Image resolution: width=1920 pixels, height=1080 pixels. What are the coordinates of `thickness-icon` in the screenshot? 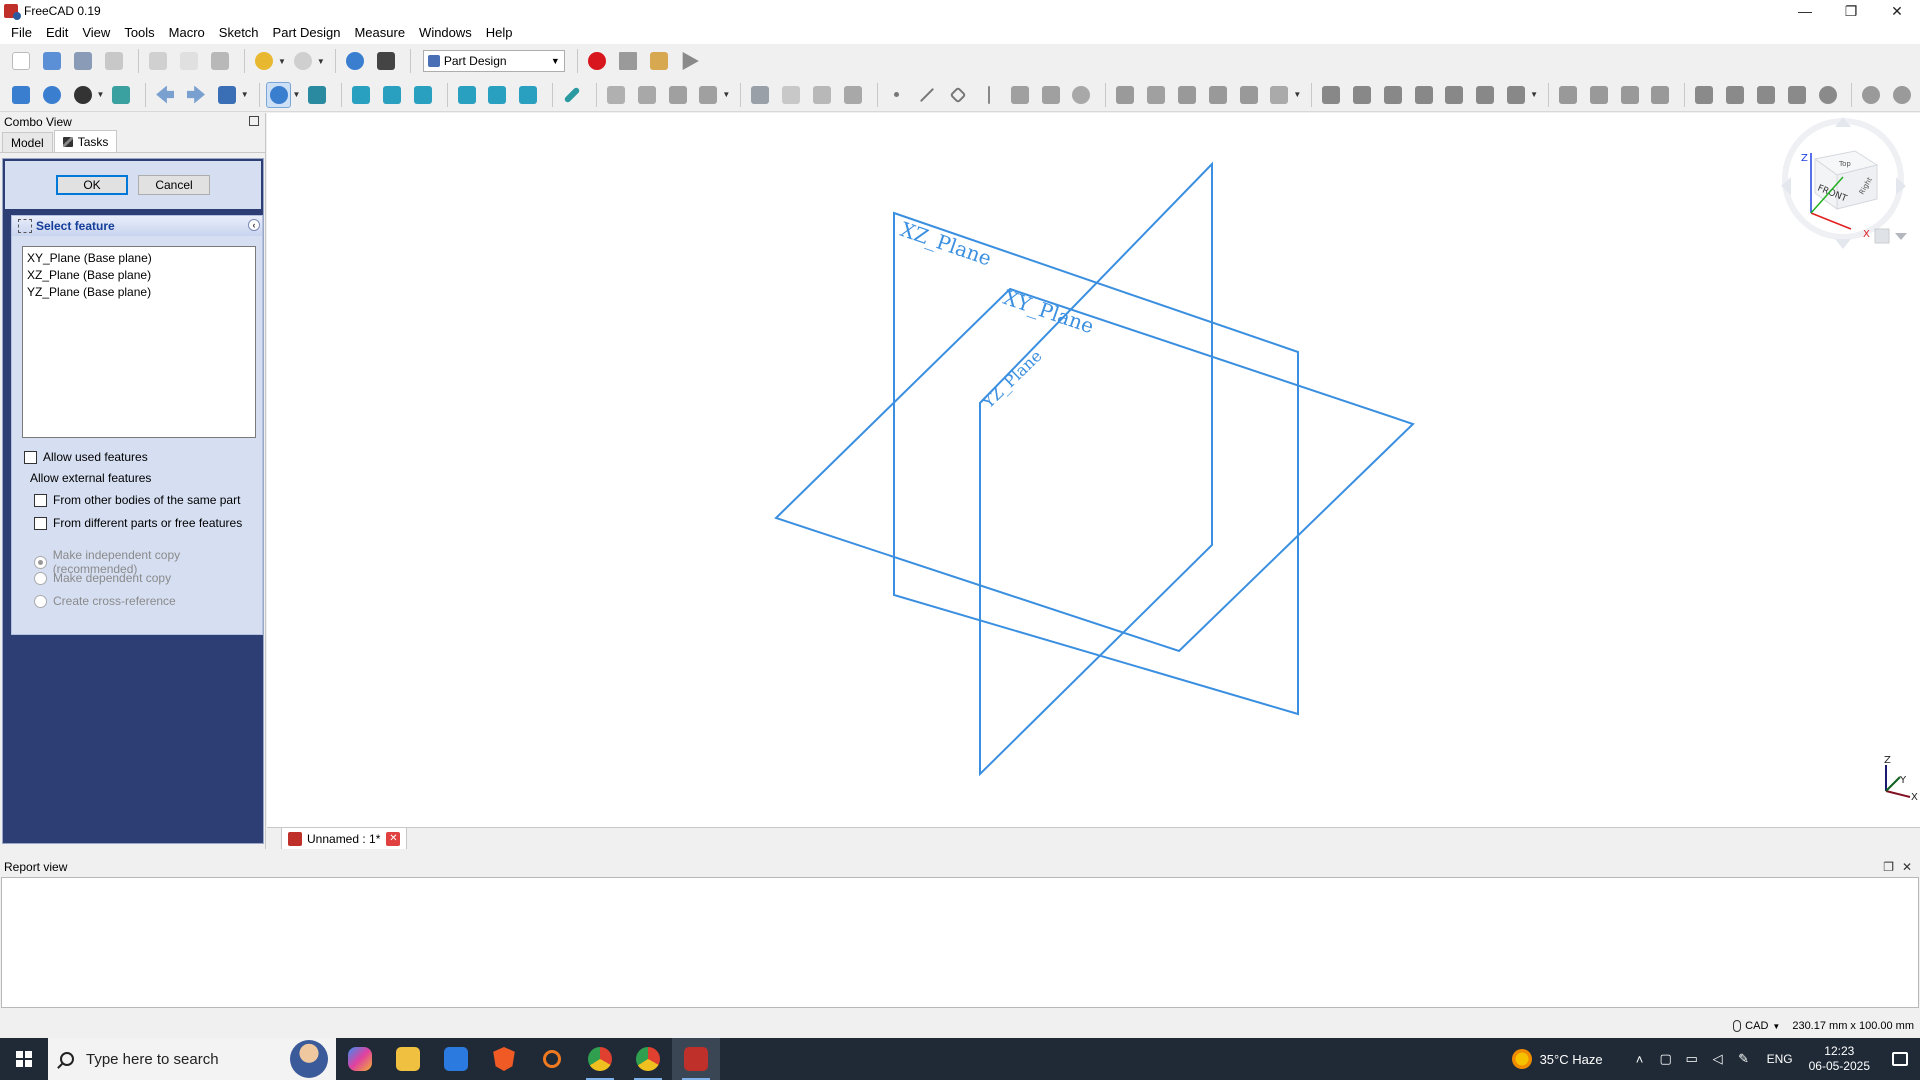 It's located at (1797, 95).